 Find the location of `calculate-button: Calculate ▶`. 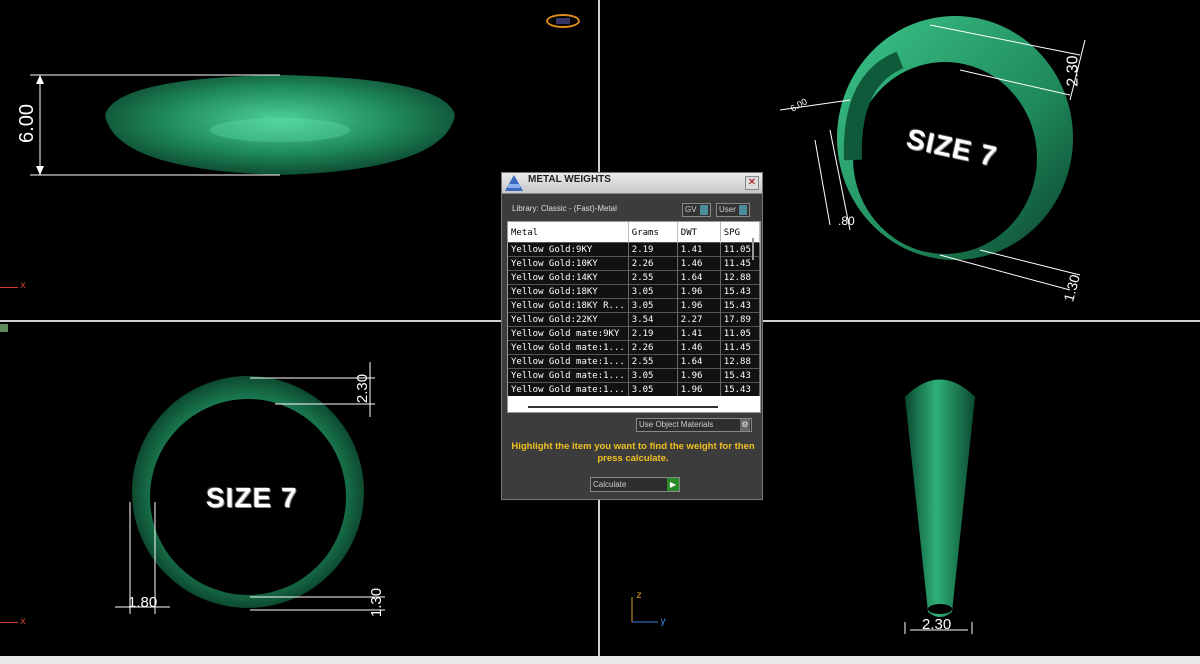

calculate-button: Calculate ▶ is located at coordinates (635, 484).